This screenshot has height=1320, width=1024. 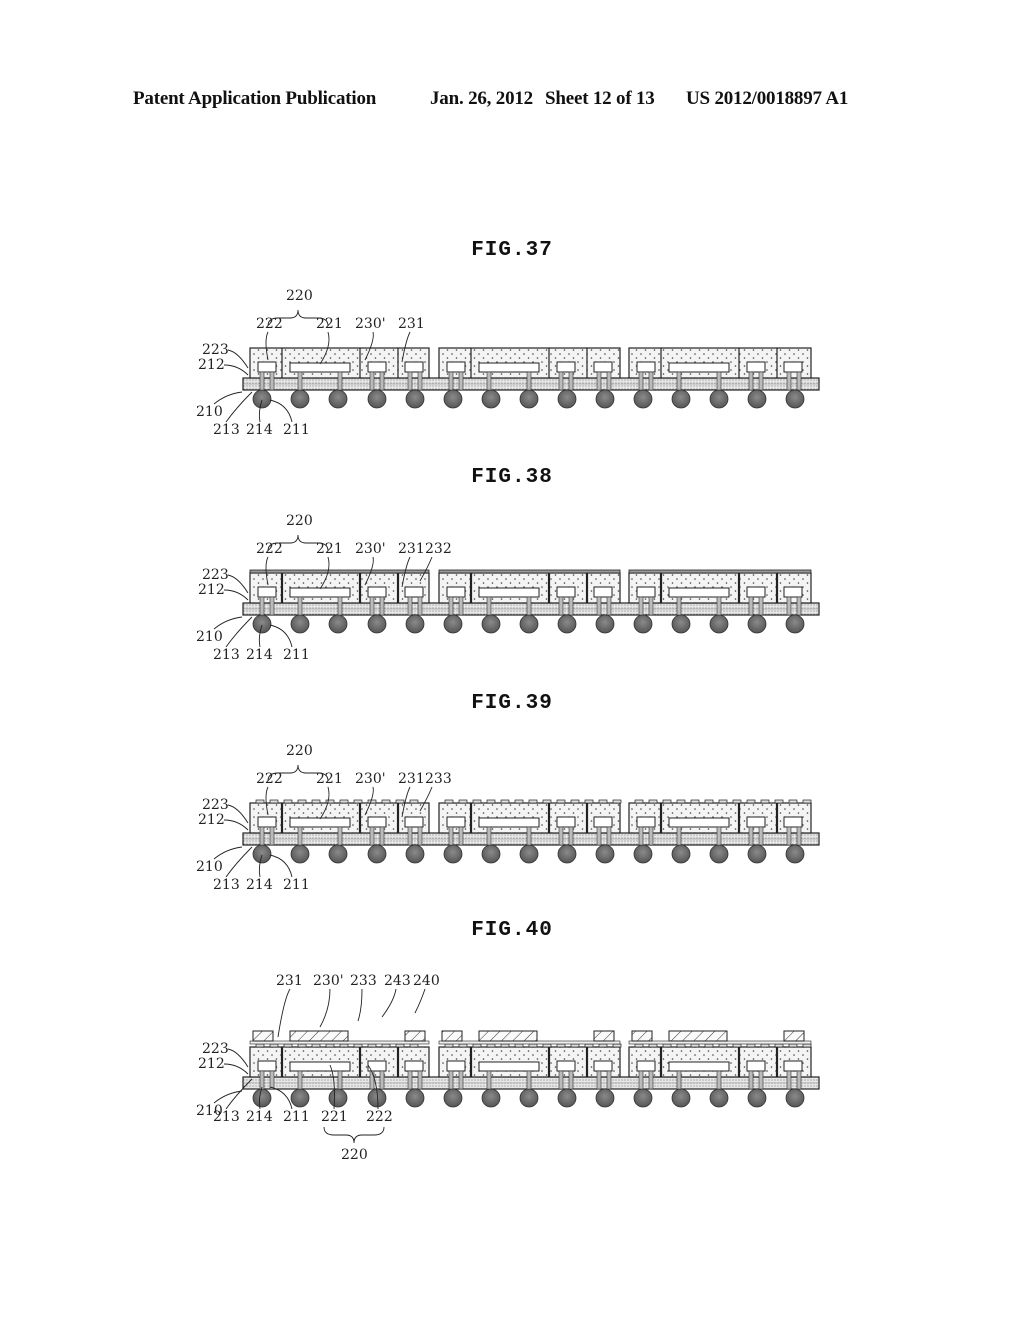 What do you see at coordinates (226, 885) in the screenshot?
I see `label-213: 213` at bounding box center [226, 885].